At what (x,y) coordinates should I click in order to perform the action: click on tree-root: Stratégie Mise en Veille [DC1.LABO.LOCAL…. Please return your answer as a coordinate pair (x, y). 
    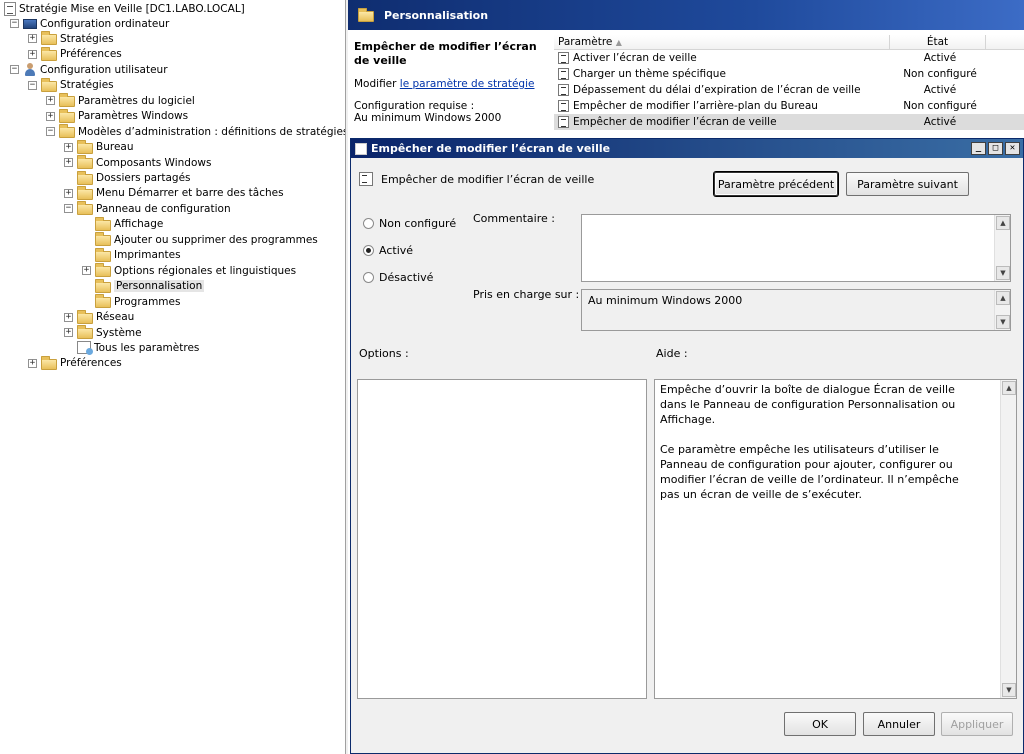
    Looking at the image, I should click on (124, 8).